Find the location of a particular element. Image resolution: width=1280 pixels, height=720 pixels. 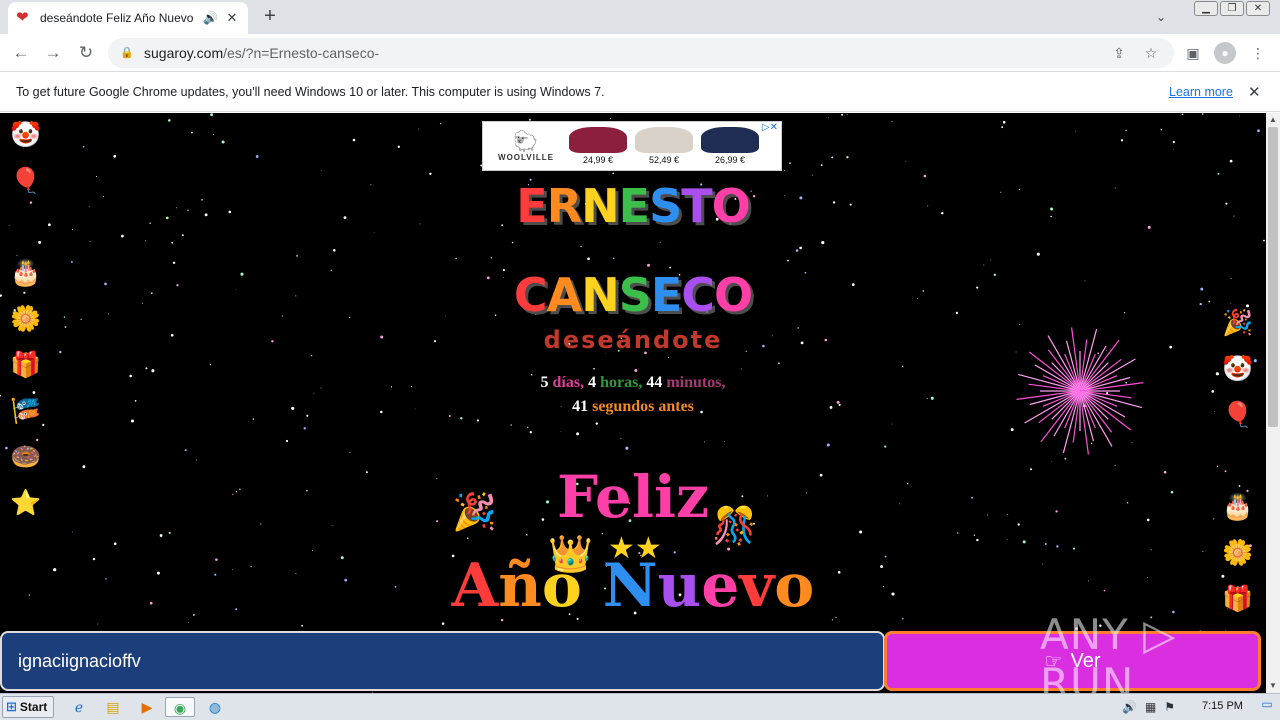

address-bar: 🔒 sugaroy.com/es/?n=Ernesto-canseco- ⇪ ☆ is located at coordinates (641, 53).